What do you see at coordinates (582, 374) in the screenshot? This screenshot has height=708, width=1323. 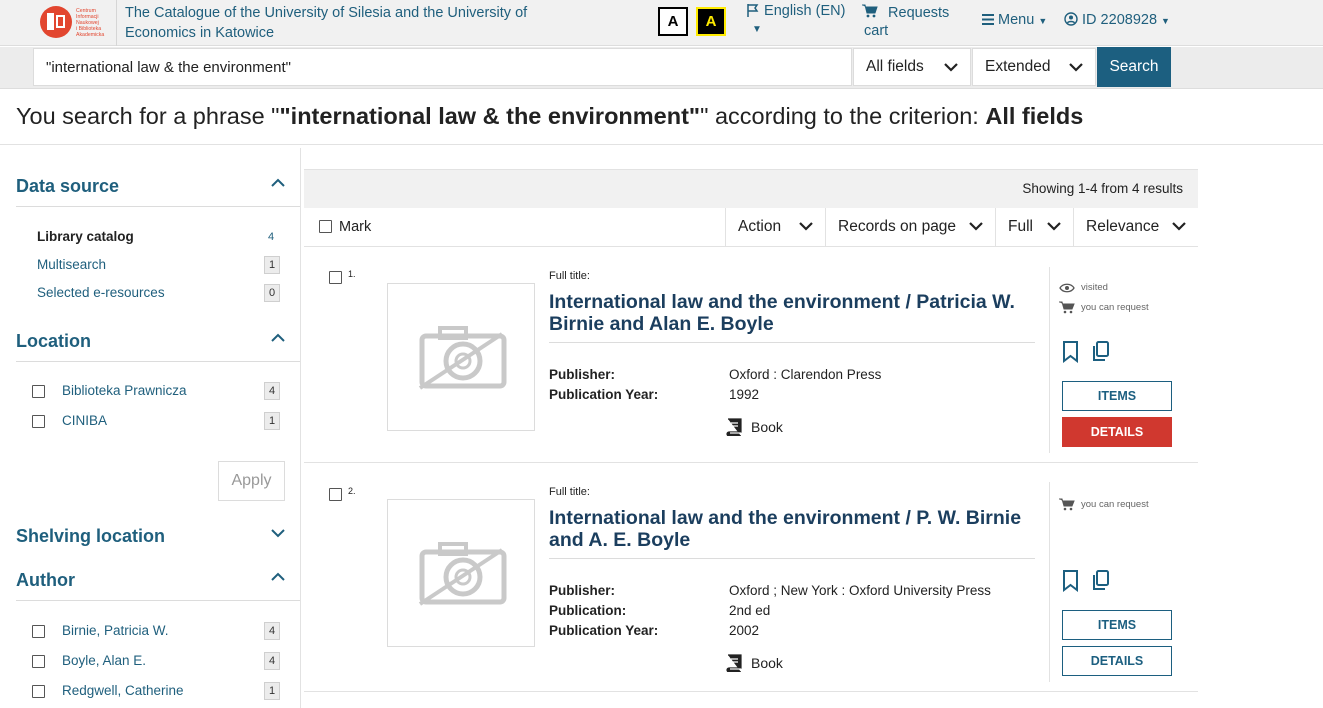 I see `publisher-label: Publisher:` at bounding box center [582, 374].